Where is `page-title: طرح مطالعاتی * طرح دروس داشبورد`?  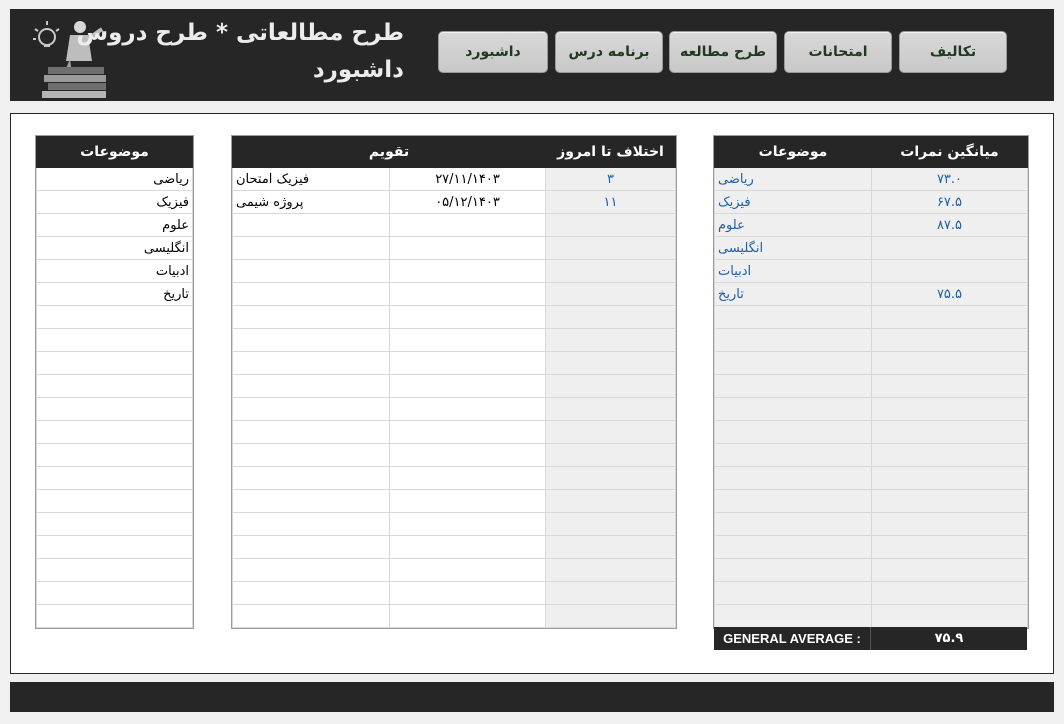 page-title: طرح مطالعاتی * طرح دروس داشبورد is located at coordinates (240, 52).